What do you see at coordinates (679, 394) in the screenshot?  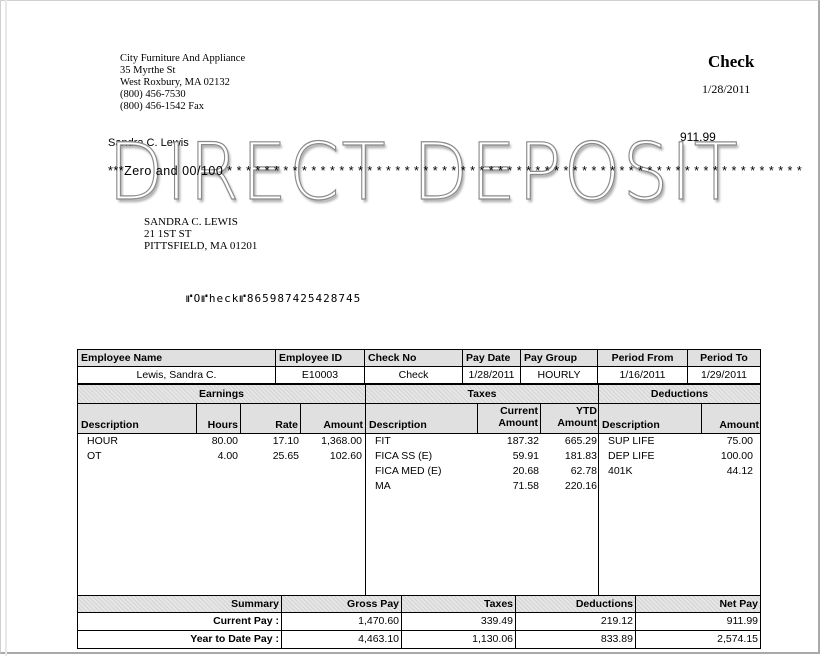 I see `deductions-section-header: Deductions` at bounding box center [679, 394].